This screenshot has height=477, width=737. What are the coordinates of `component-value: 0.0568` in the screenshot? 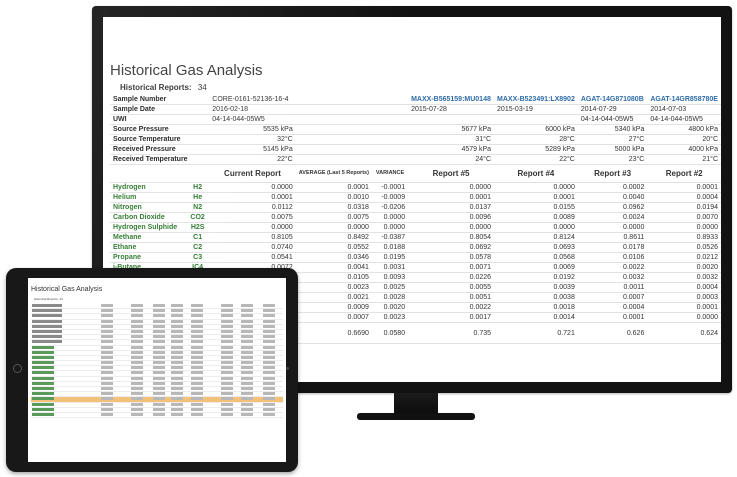 It's located at (536, 257).